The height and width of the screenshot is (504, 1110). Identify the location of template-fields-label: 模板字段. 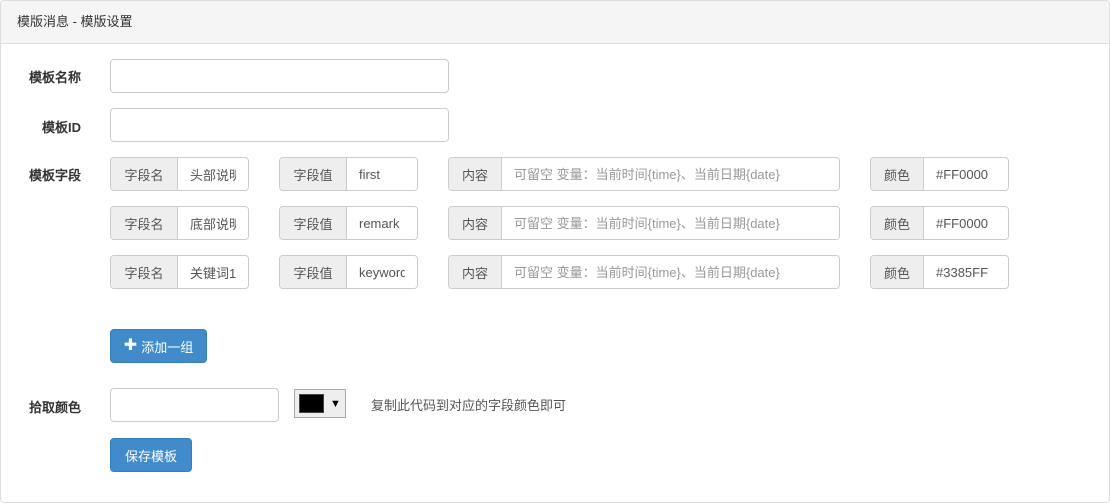
(54, 175).